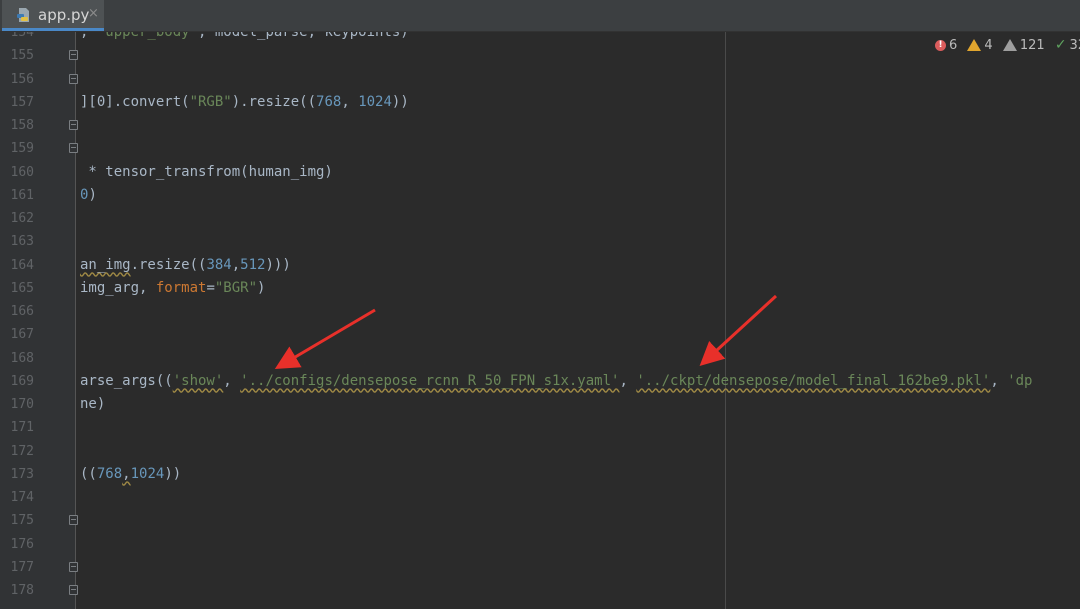 This screenshot has height=609, width=1080. What do you see at coordinates (526, 332) in the screenshot?
I see `annotation-arrows` at bounding box center [526, 332].